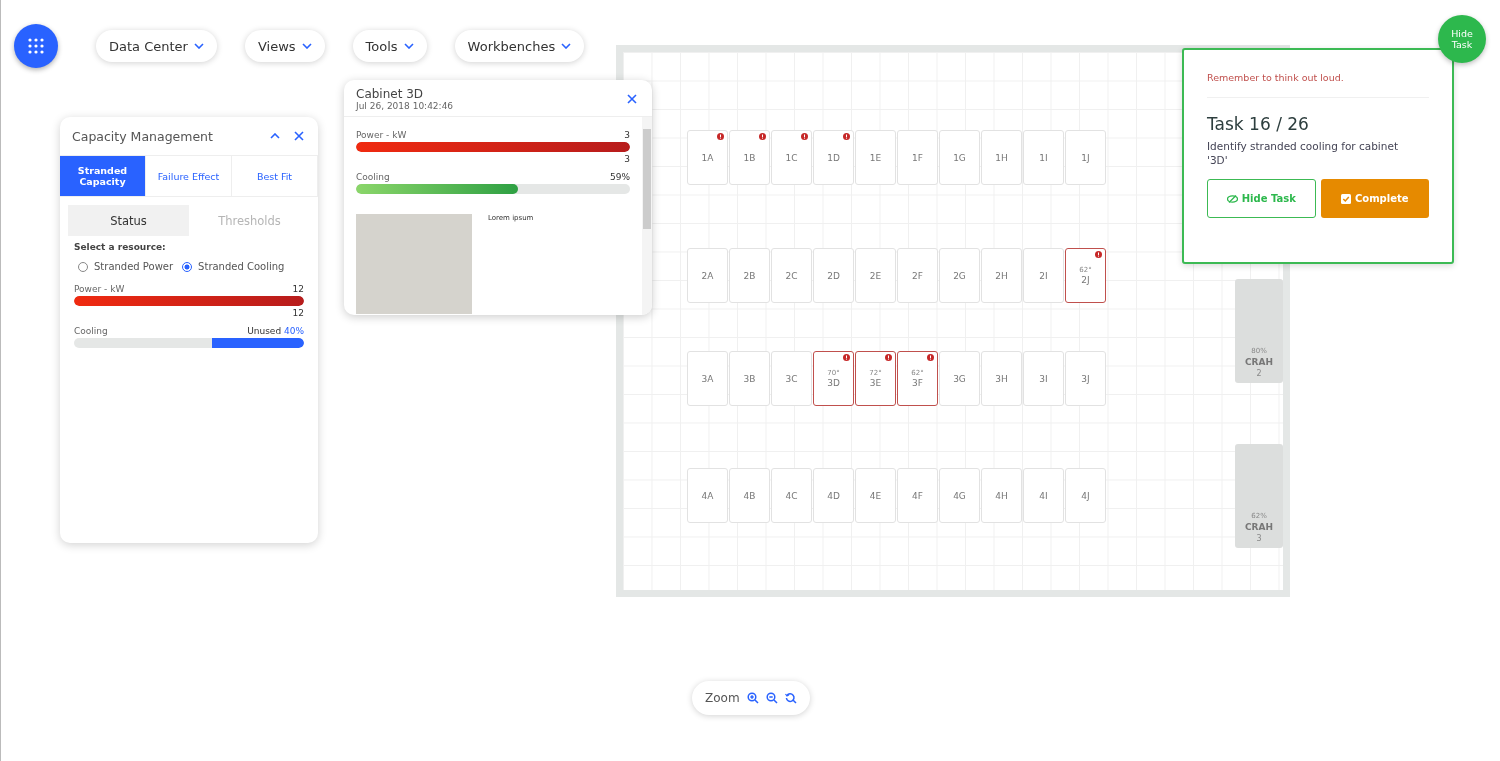  What do you see at coordinates (1259, 373) in the screenshot?
I see `crah-number: 2` at bounding box center [1259, 373].